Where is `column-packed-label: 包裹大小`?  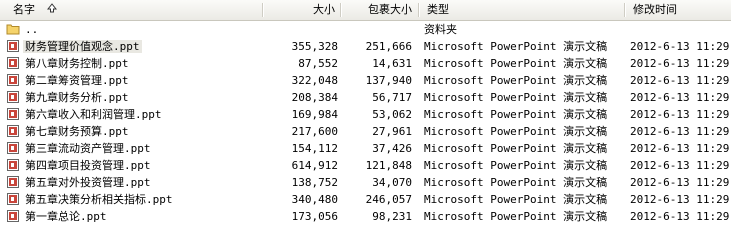 column-packed-label: 包裹大小 is located at coordinates (390, 9).